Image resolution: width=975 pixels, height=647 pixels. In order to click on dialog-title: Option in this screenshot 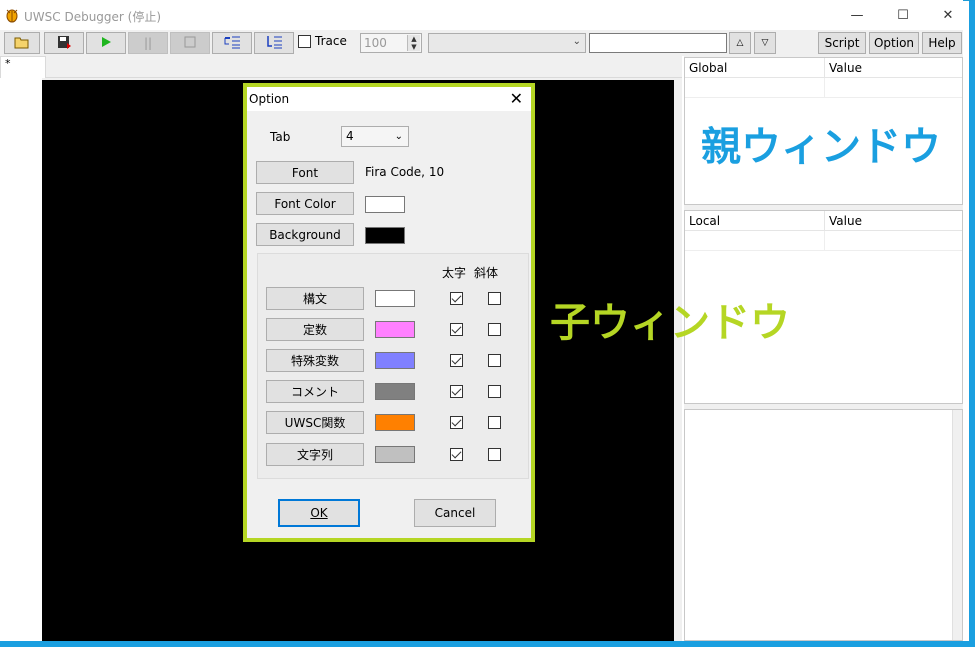, I will do `click(269, 99)`.